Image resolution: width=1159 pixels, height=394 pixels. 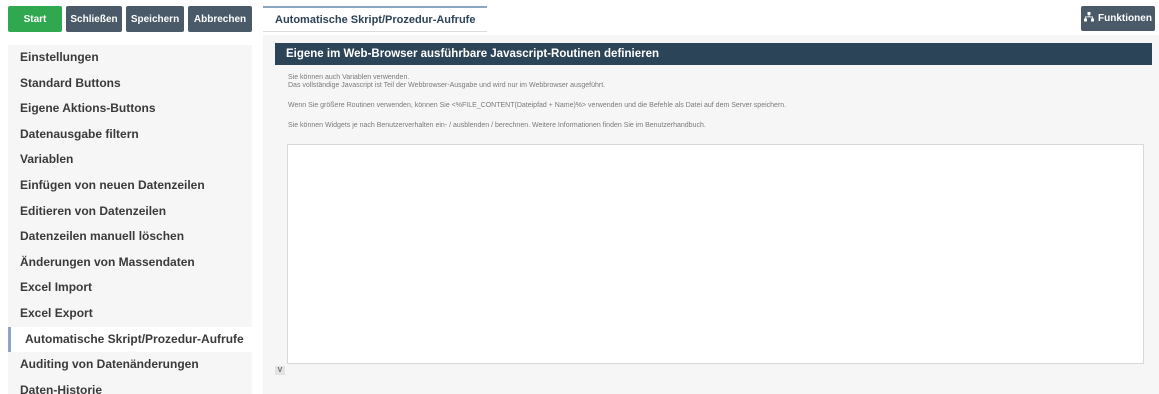 What do you see at coordinates (130, 262) in the screenshot?
I see `menu-item-massendaten: Änderungen von Massendaten` at bounding box center [130, 262].